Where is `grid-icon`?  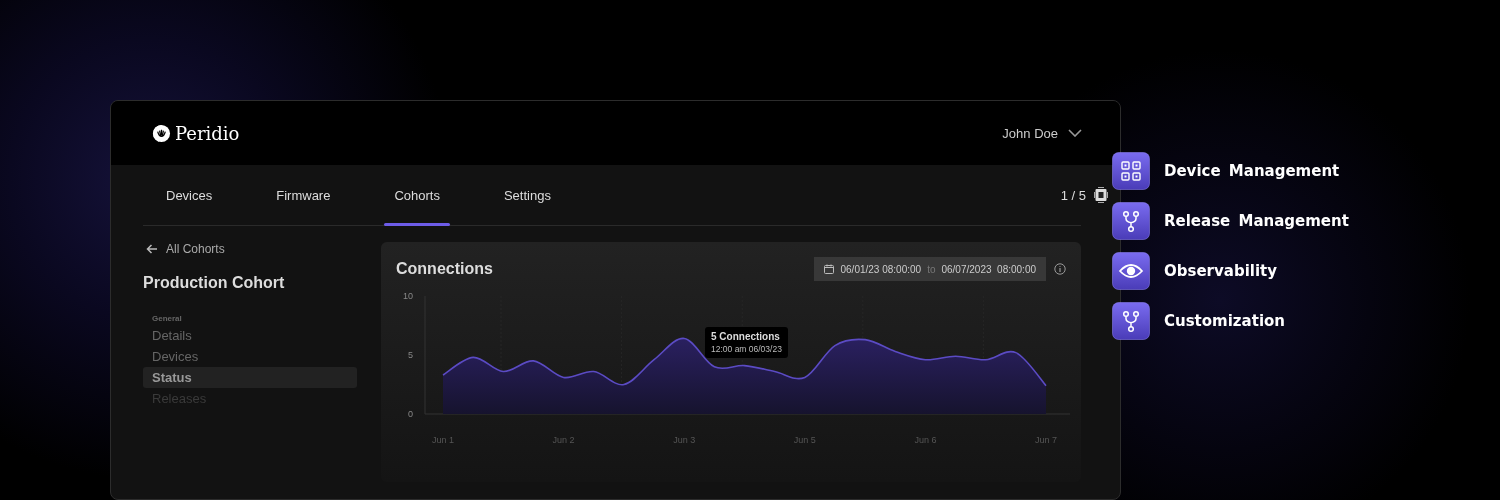
grid-icon is located at coordinates (1131, 171).